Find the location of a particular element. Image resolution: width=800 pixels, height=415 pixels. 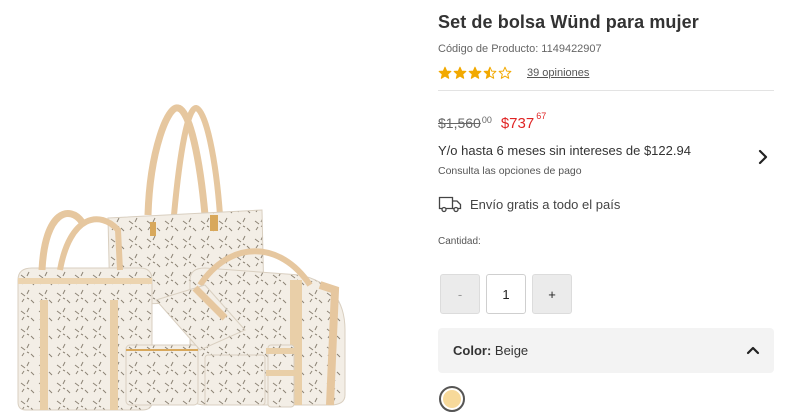

color-swatch-beige is located at coordinates (452, 399).